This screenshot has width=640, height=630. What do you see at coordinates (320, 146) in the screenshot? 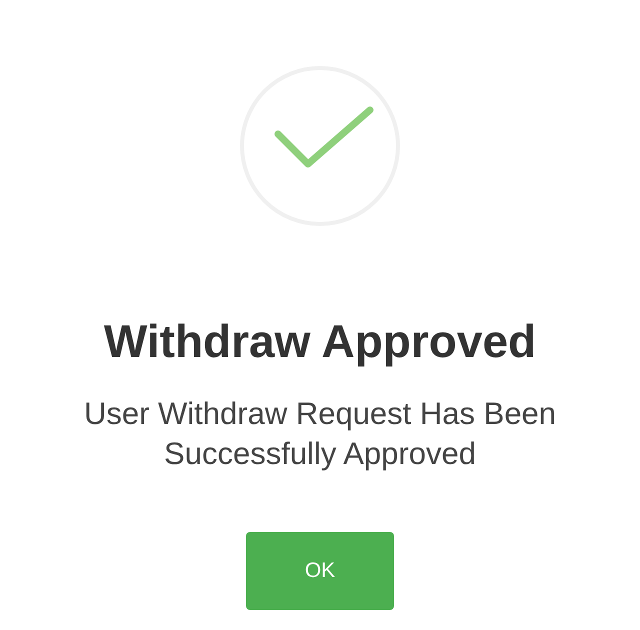
I see `success-check-icon` at bounding box center [320, 146].